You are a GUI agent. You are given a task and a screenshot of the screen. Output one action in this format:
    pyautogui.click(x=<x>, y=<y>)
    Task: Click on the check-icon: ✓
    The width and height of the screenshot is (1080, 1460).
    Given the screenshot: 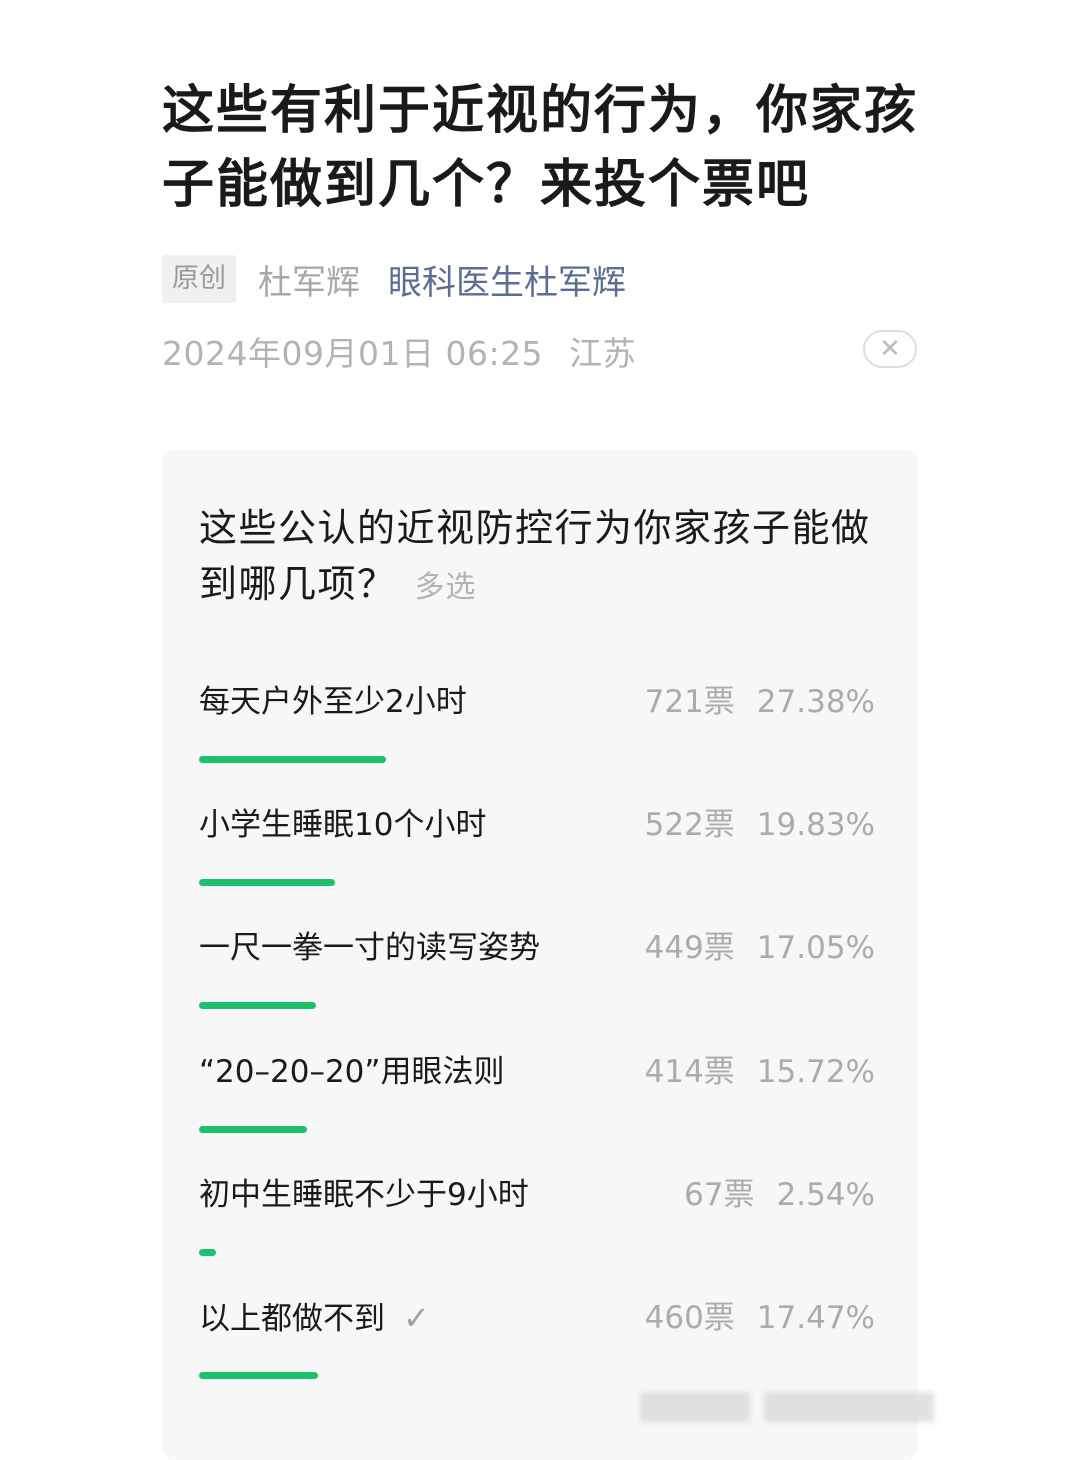 What is the action you would take?
    pyautogui.click(x=416, y=1318)
    